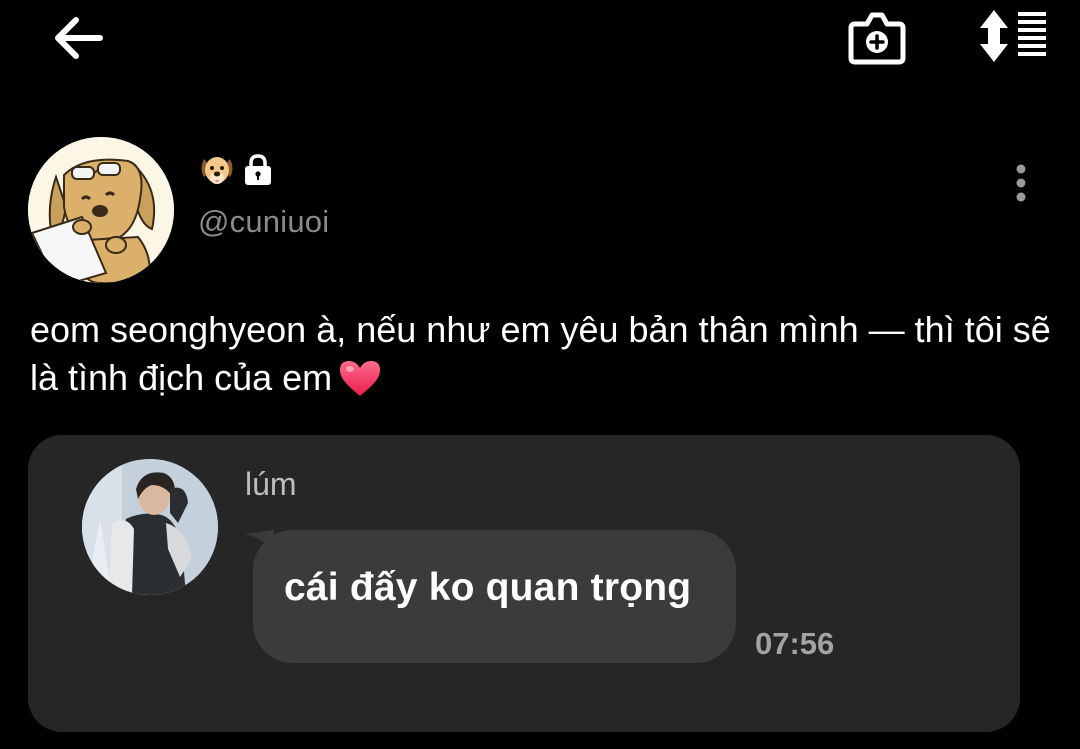  I want to click on camera-button, so click(877, 38).